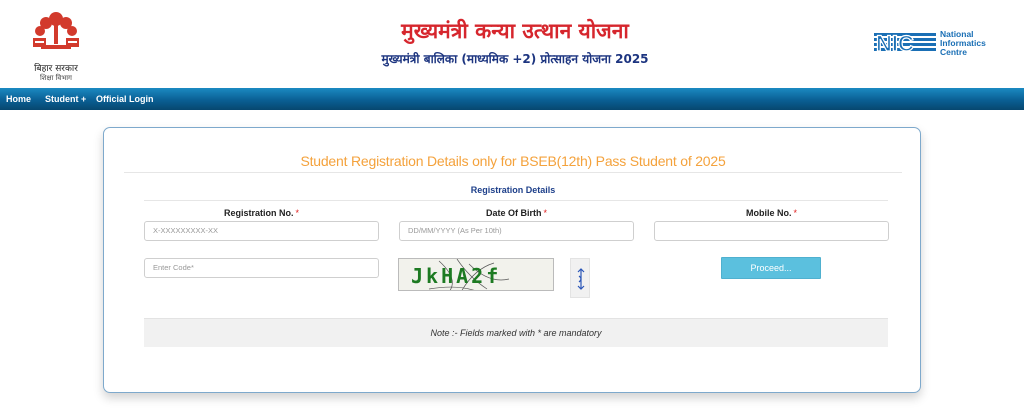  What do you see at coordinates (65, 99) in the screenshot?
I see `nav-student-menu: Student +` at bounding box center [65, 99].